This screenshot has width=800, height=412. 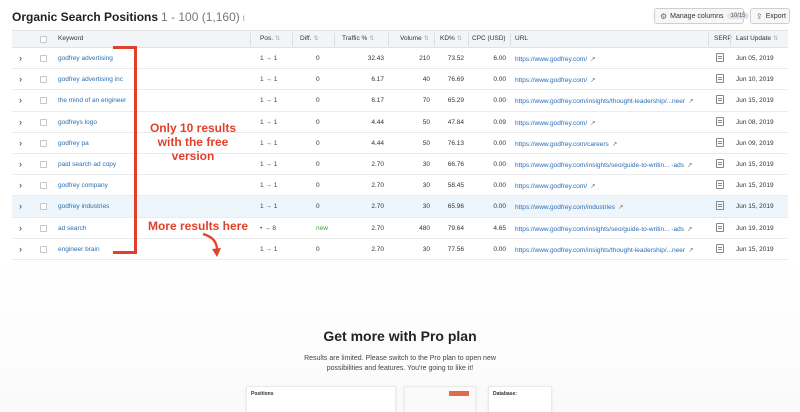 What do you see at coordinates (72, 228) in the screenshot?
I see `keyword-link: ad search` at bounding box center [72, 228].